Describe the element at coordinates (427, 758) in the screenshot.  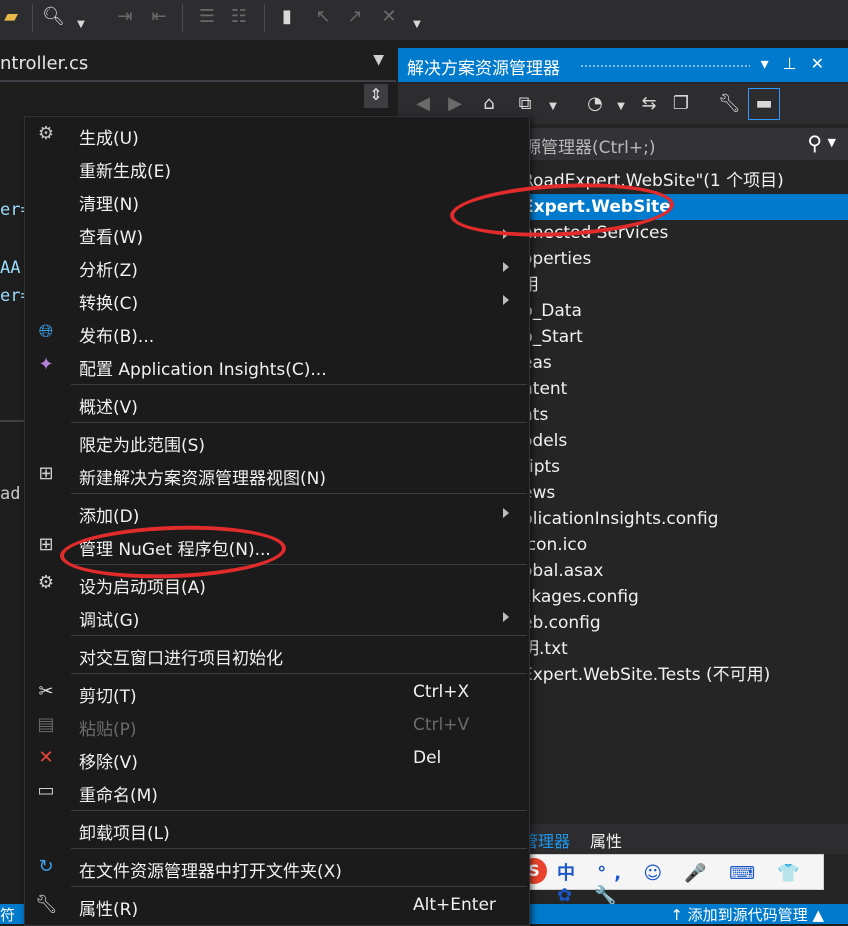
I see `menu-item-shortcut: Del` at that location.